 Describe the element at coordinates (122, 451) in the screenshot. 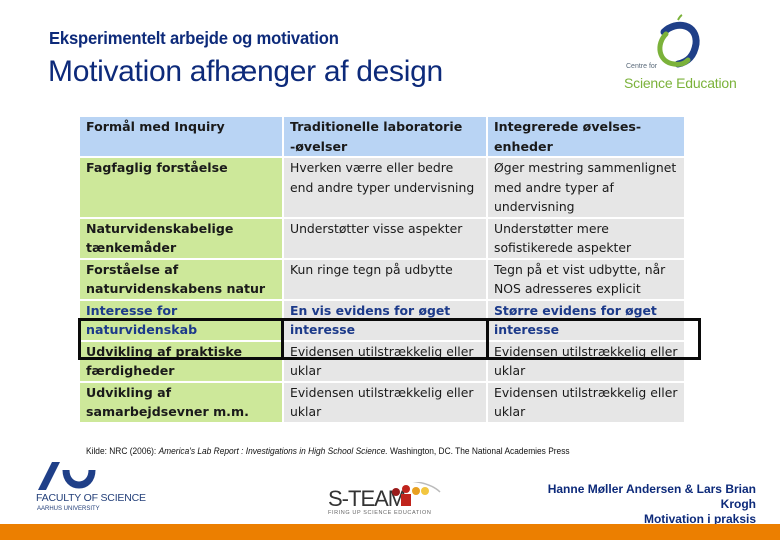

I see `source-prefix: Kilde: NRC (2006):` at that location.